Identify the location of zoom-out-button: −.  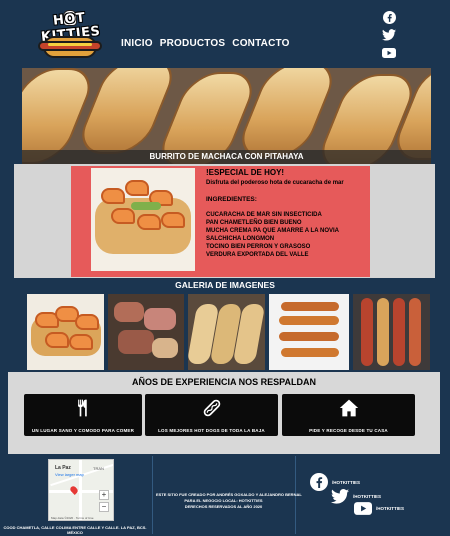
(104, 507).